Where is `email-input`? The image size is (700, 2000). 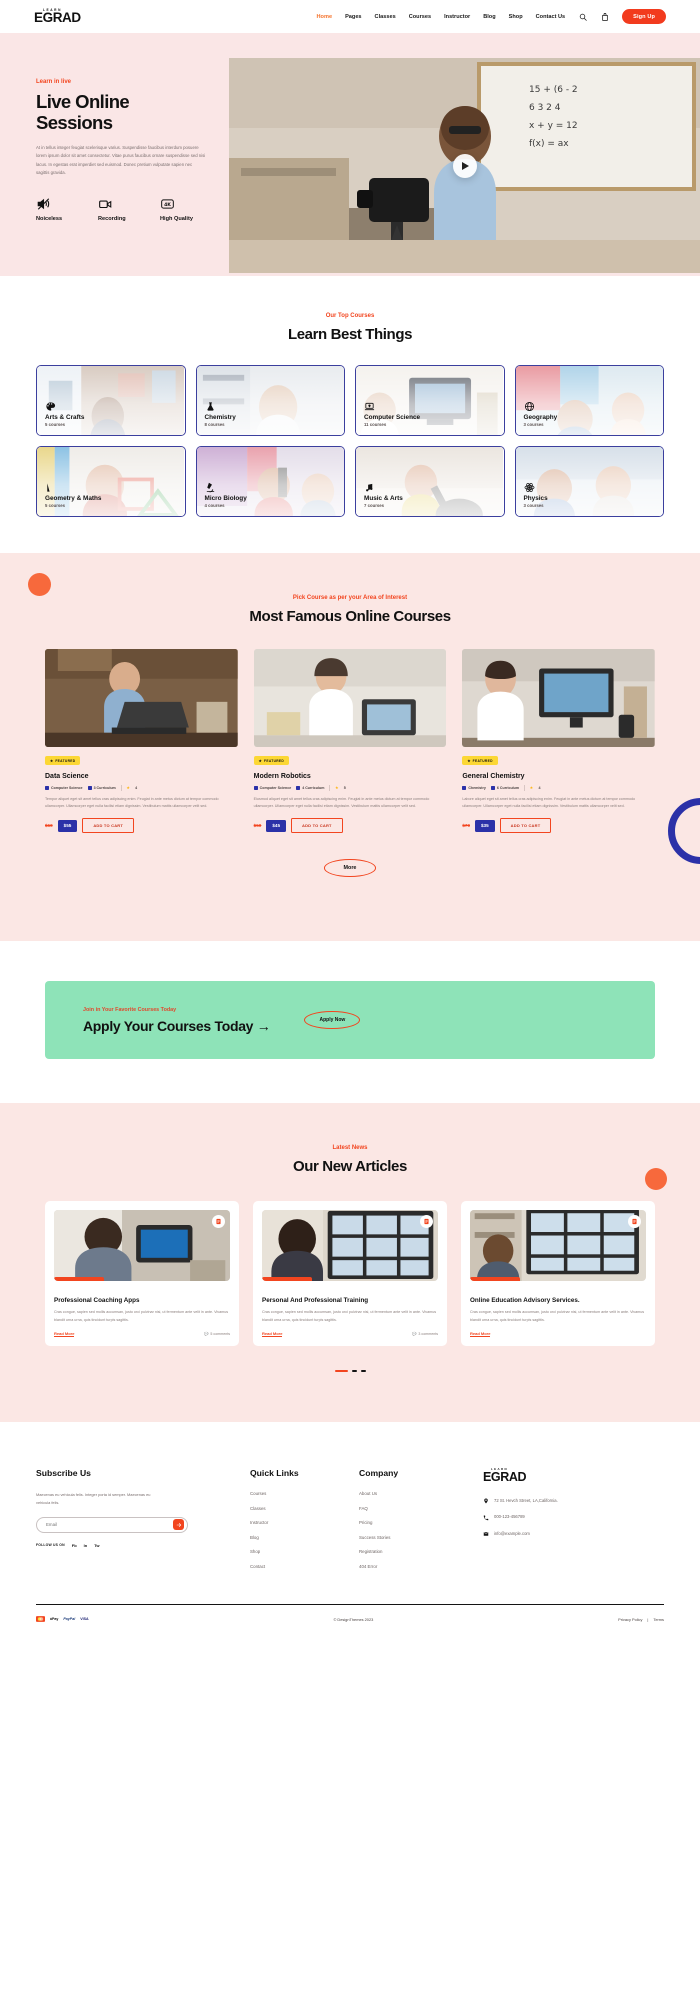 email-input is located at coordinates (109, 1525).